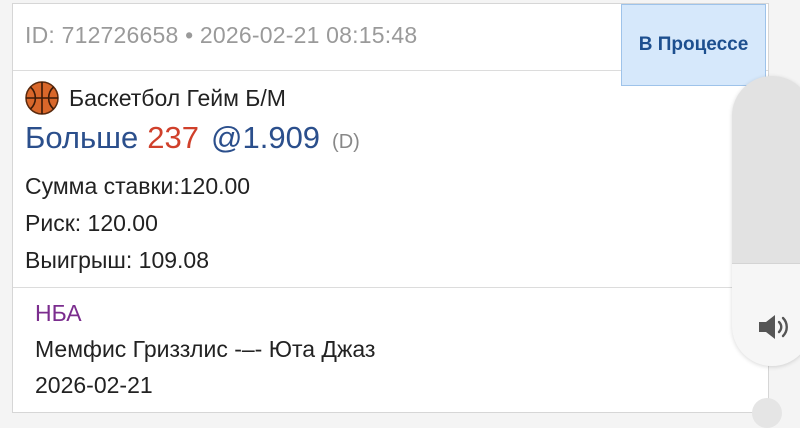 The image size is (800, 428). Describe the element at coordinates (82, 137) in the screenshot. I see `pick-text: Больше` at that location.